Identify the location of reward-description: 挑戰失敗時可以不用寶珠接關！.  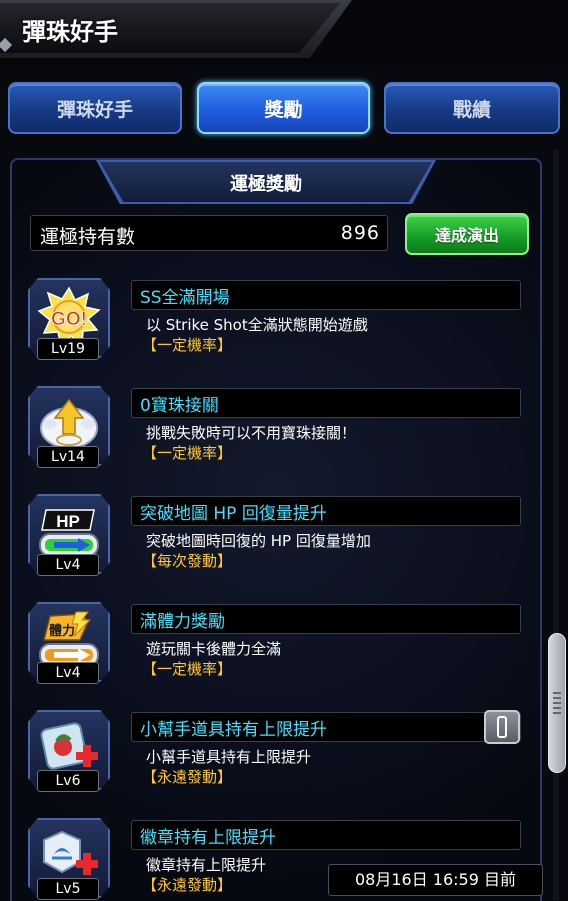
(251, 433).